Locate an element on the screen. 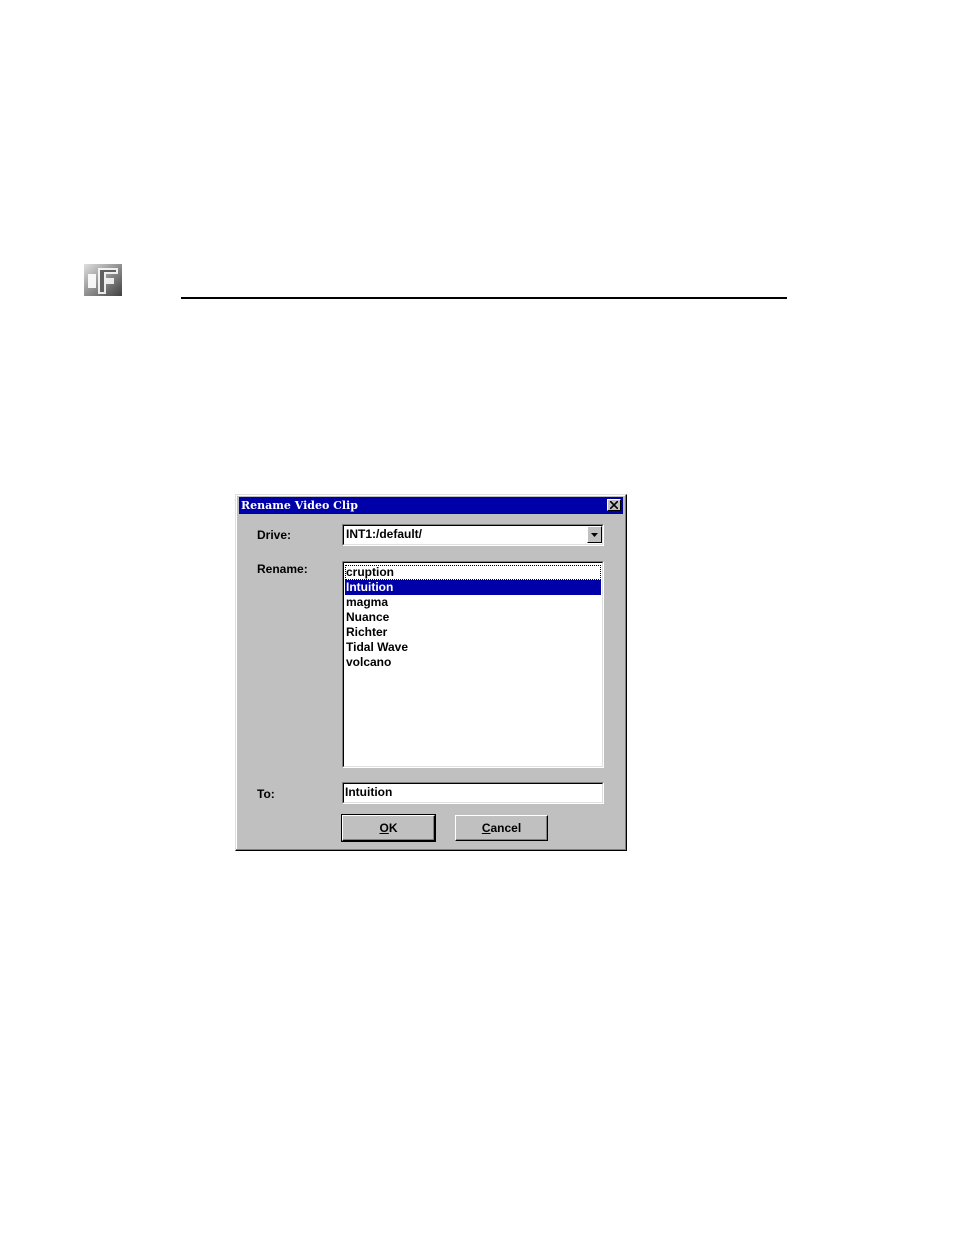 The height and width of the screenshot is (1235, 954). clip-list-item: Nuance is located at coordinates (473, 617).